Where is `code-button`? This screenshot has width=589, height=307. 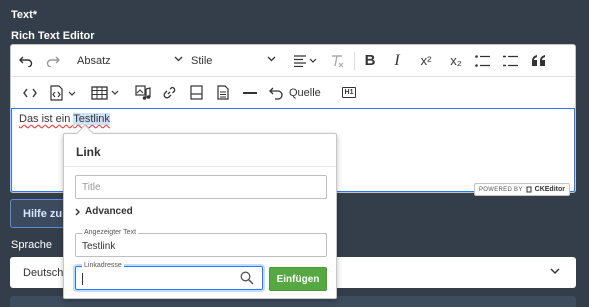 code-button is located at coordinates (30, 93).